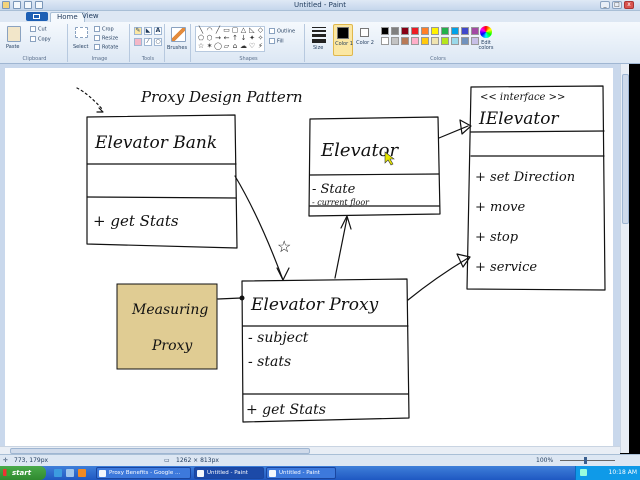 The width and height of the screenshot is (640, 480). What do you see at coordinates (218, 38) in the screenshot?
I see `shape-option-icon: →` at bounding box center [218, 38].